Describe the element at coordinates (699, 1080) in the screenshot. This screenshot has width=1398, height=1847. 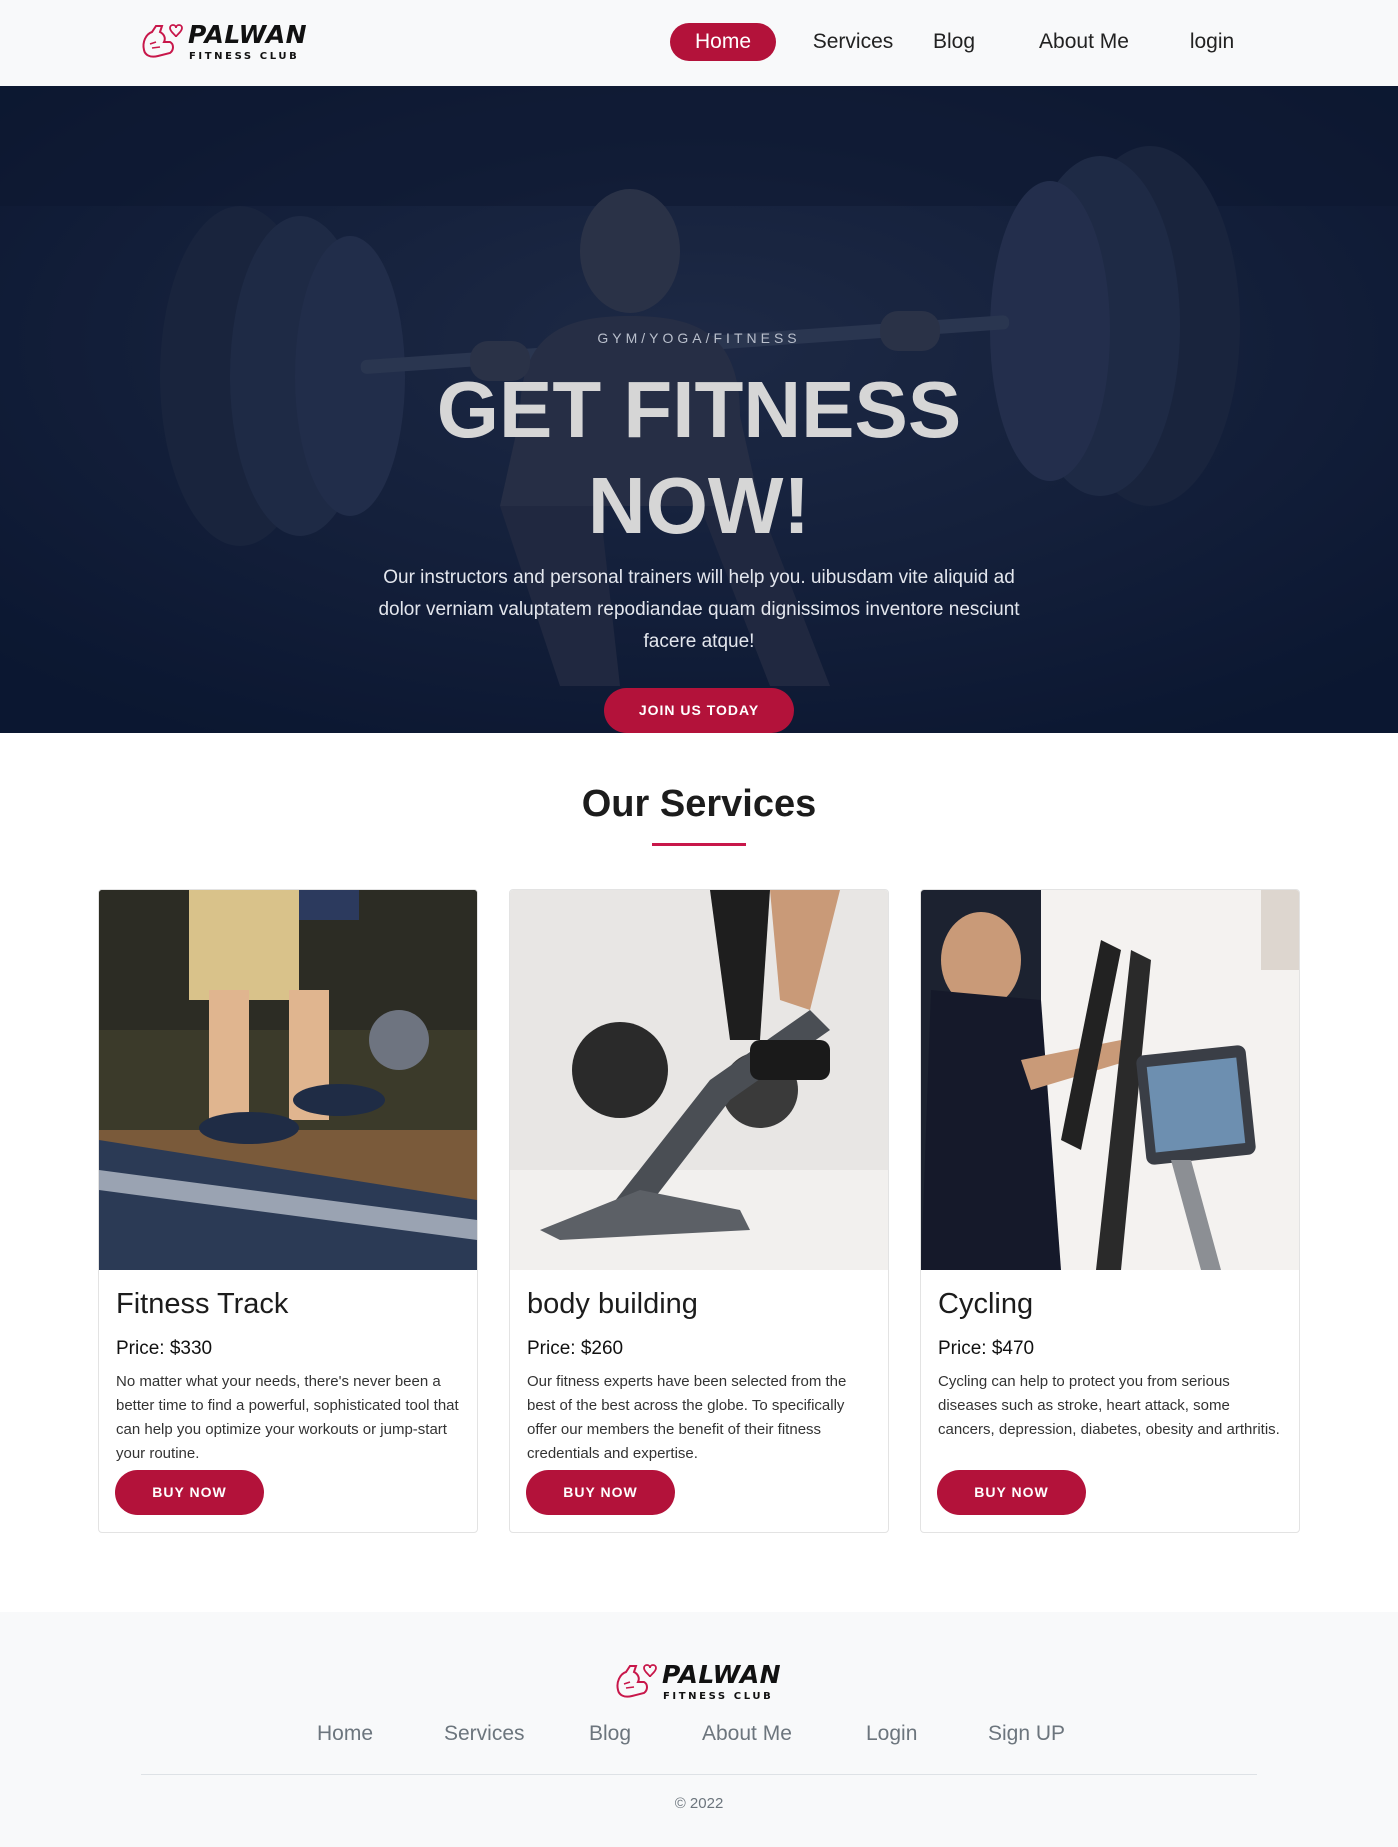
I see `stationary-bike-image` at that location.